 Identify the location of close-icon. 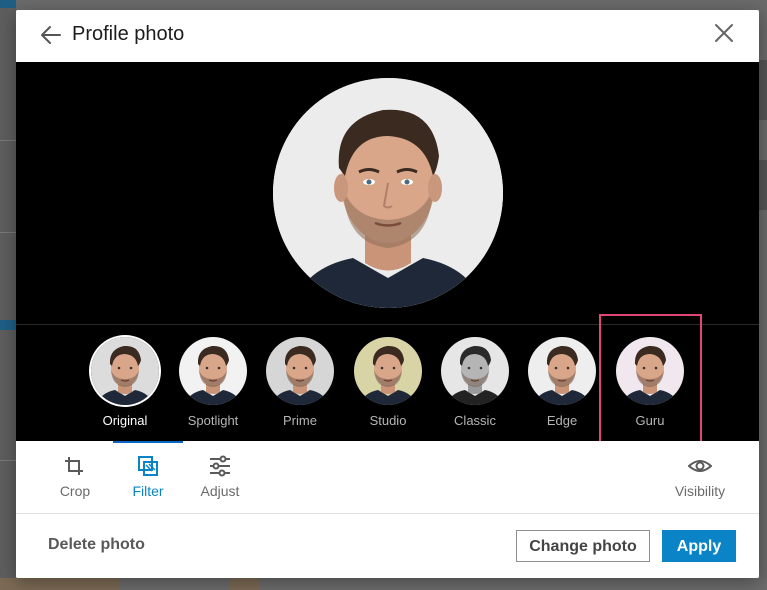
(724, 33).